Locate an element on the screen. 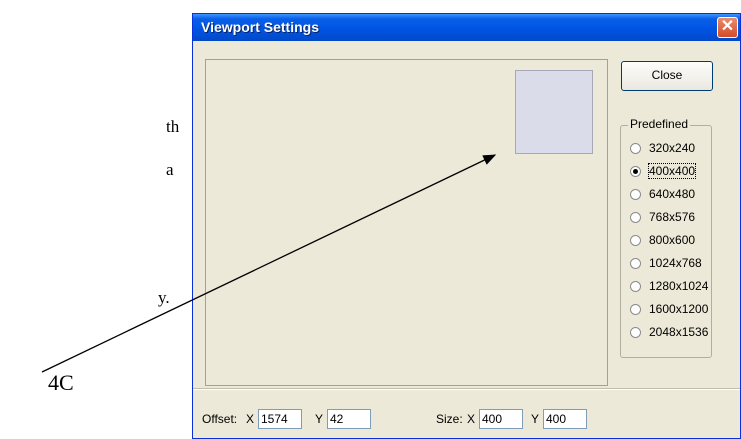 This screenshot has height=439, width=741. window-title: Viewport Settings is located at coordinates (260, 27).